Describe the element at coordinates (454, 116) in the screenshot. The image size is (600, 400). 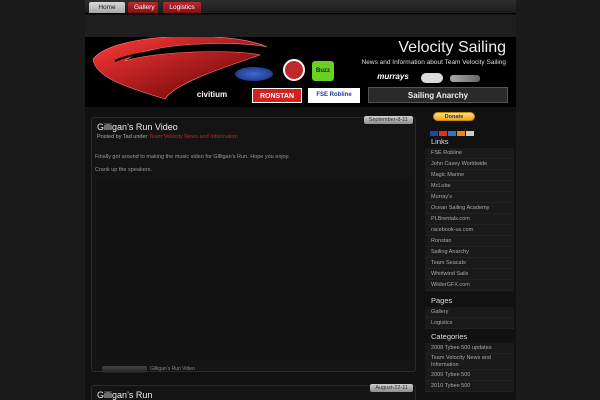
I see `donate-button: Donate` at that location.